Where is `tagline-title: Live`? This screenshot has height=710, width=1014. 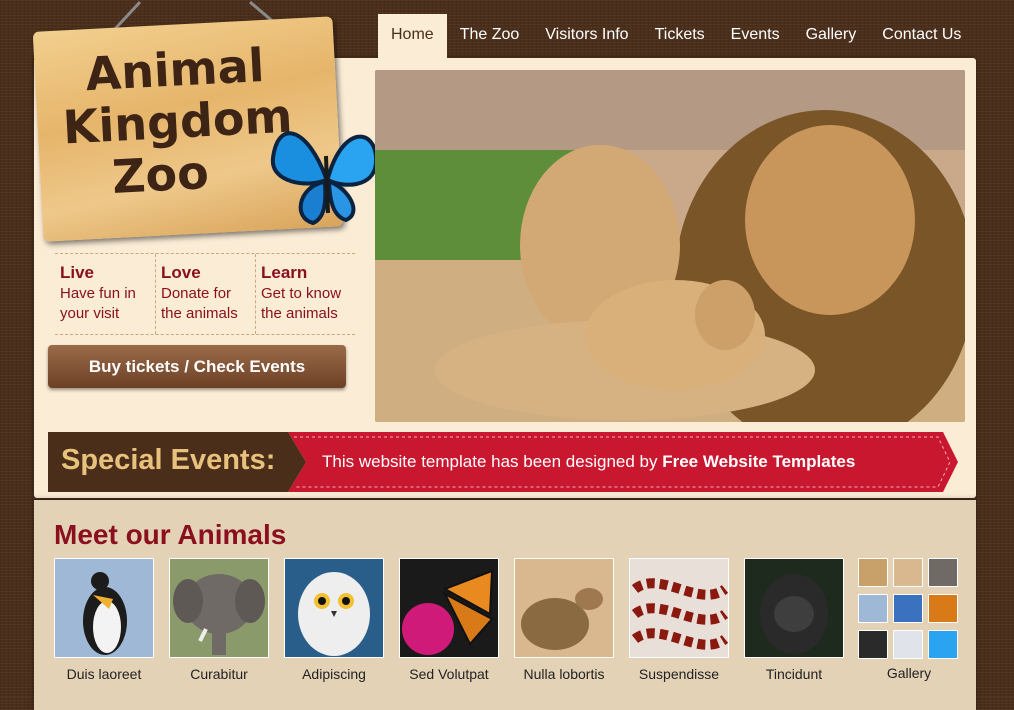 tagline-title: Live is located at coordinates (77, 272).